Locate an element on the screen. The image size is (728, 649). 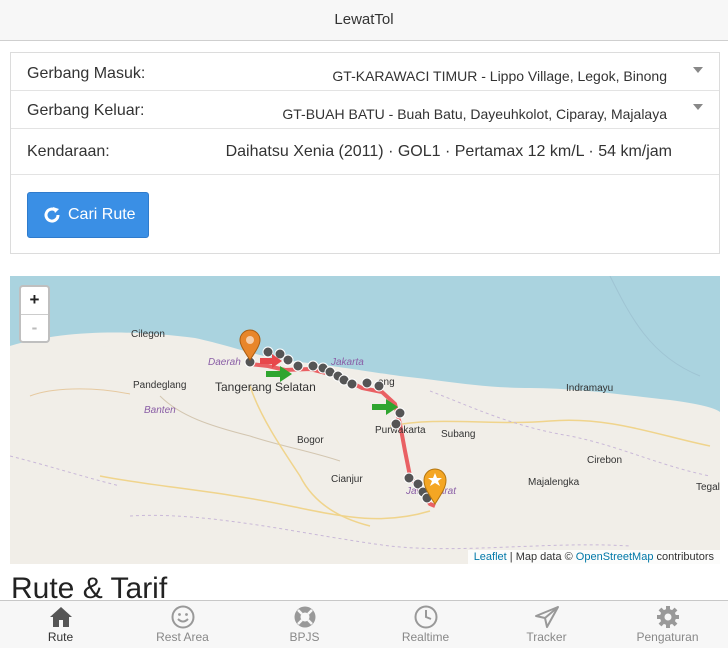
smiley-icon is located at coordinates (182, 617).